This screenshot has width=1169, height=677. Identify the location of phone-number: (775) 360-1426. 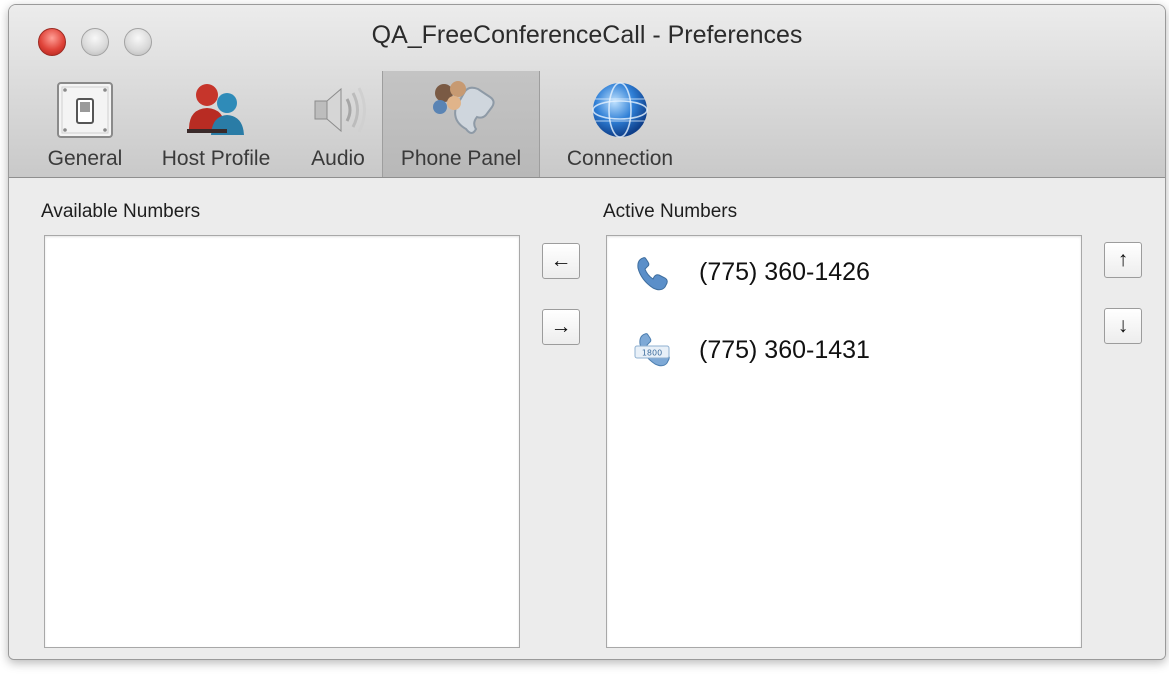
(784, 272).